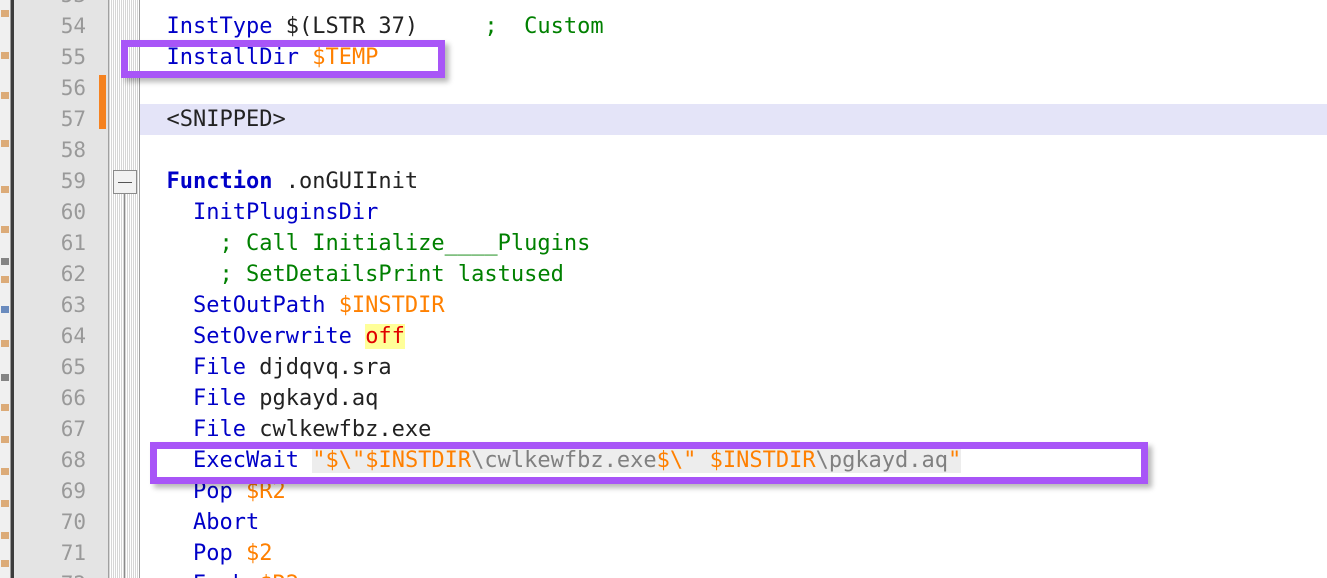 The width and height of the screenshot is (1327, 578). What do you see at coordinates (285, 212) in the screenshot?
I see `code-token: InitPluginsDir` at bounding box center [285, 212].